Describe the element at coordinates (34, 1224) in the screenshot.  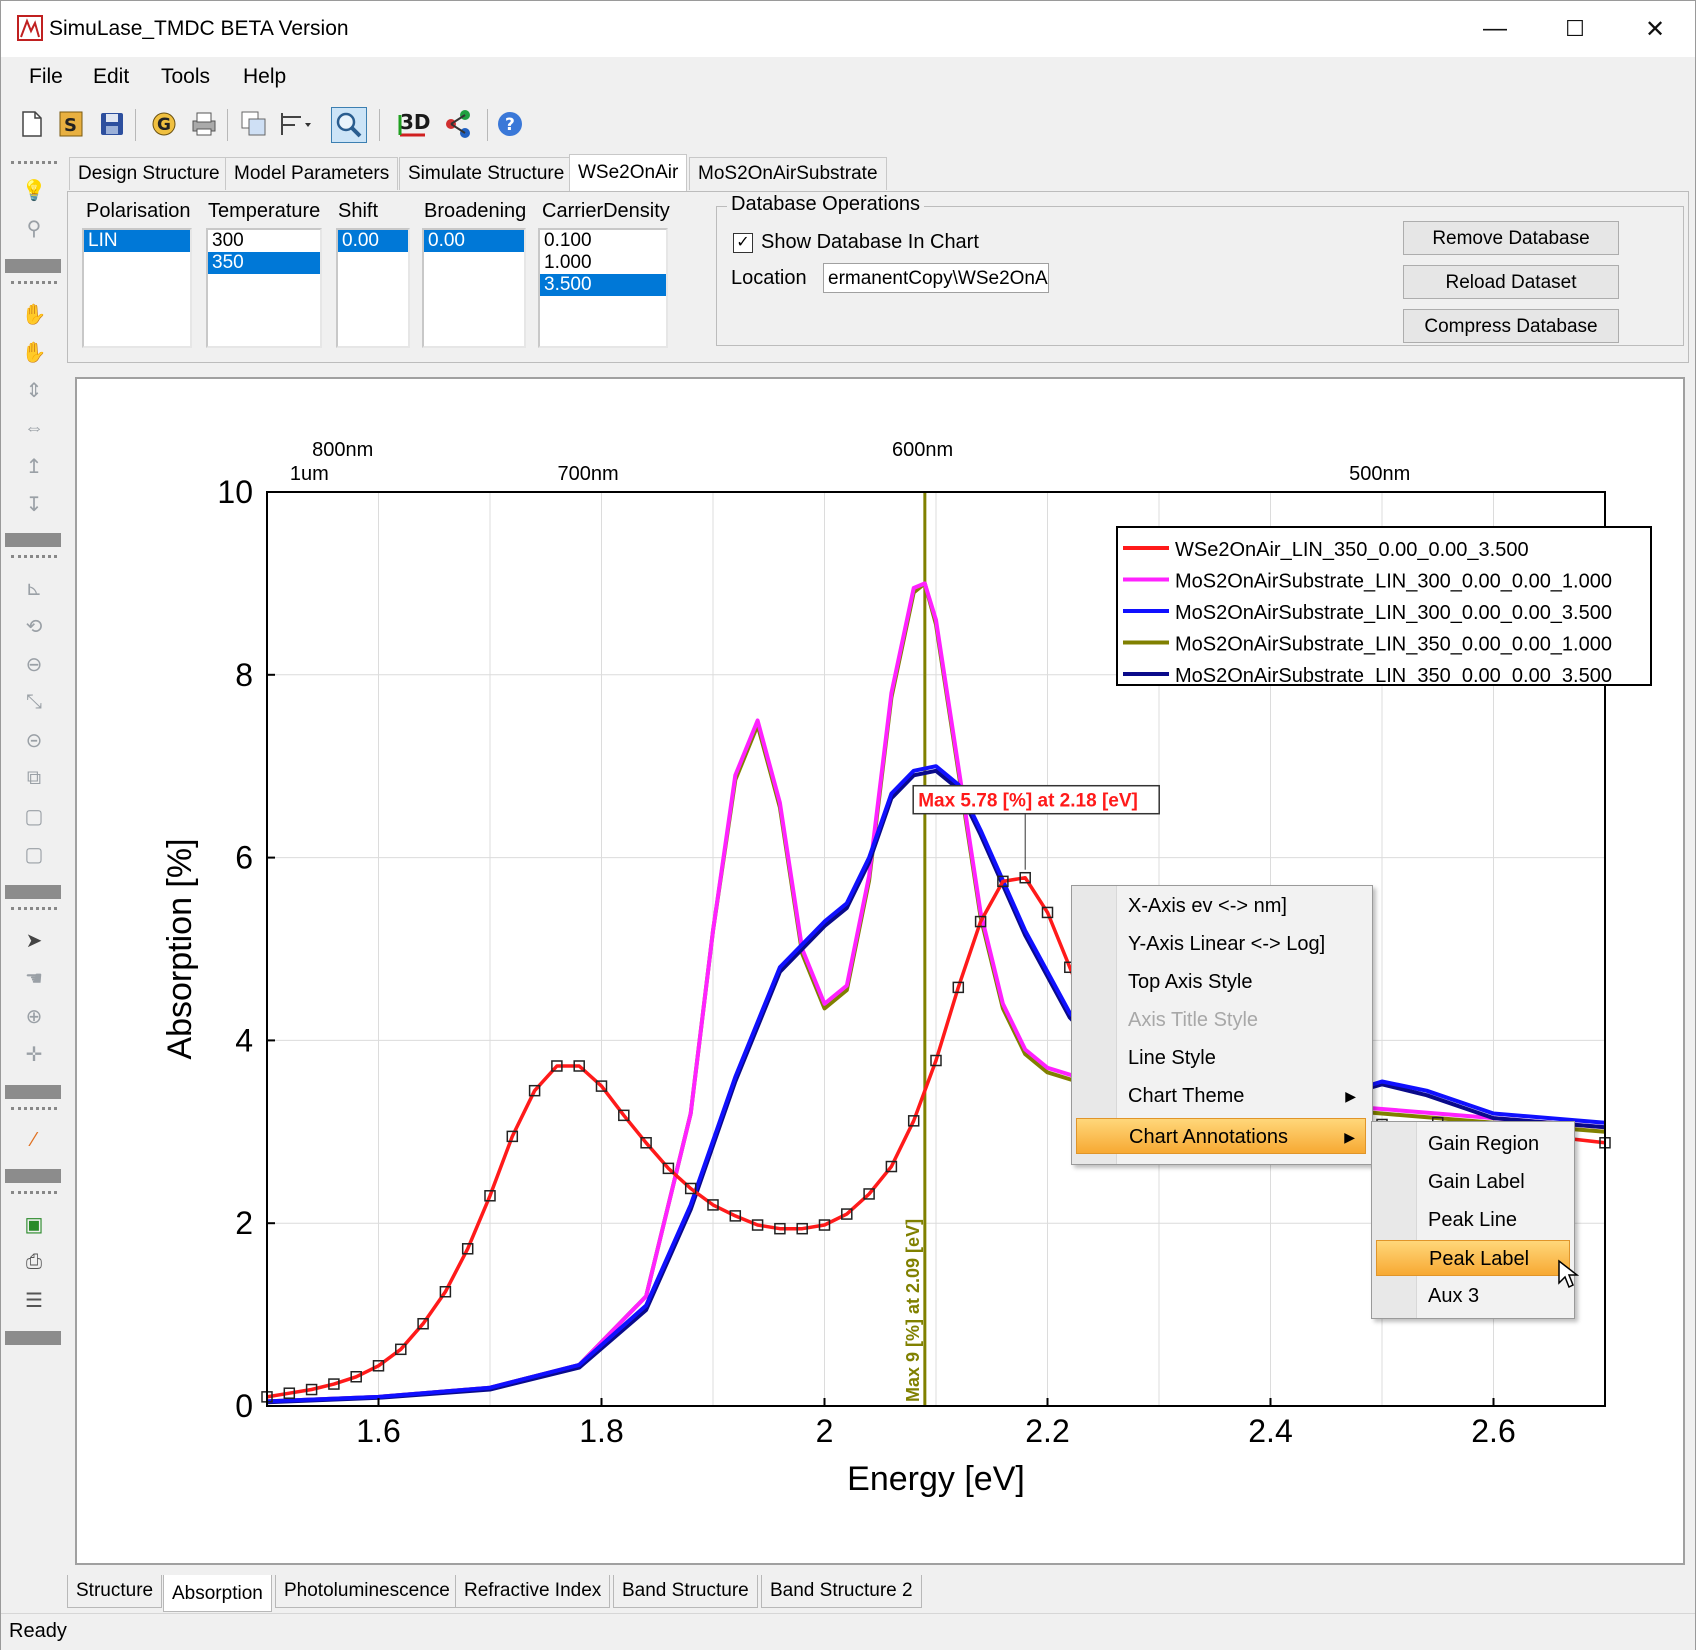
I see `image-icon: ▣` at that location.